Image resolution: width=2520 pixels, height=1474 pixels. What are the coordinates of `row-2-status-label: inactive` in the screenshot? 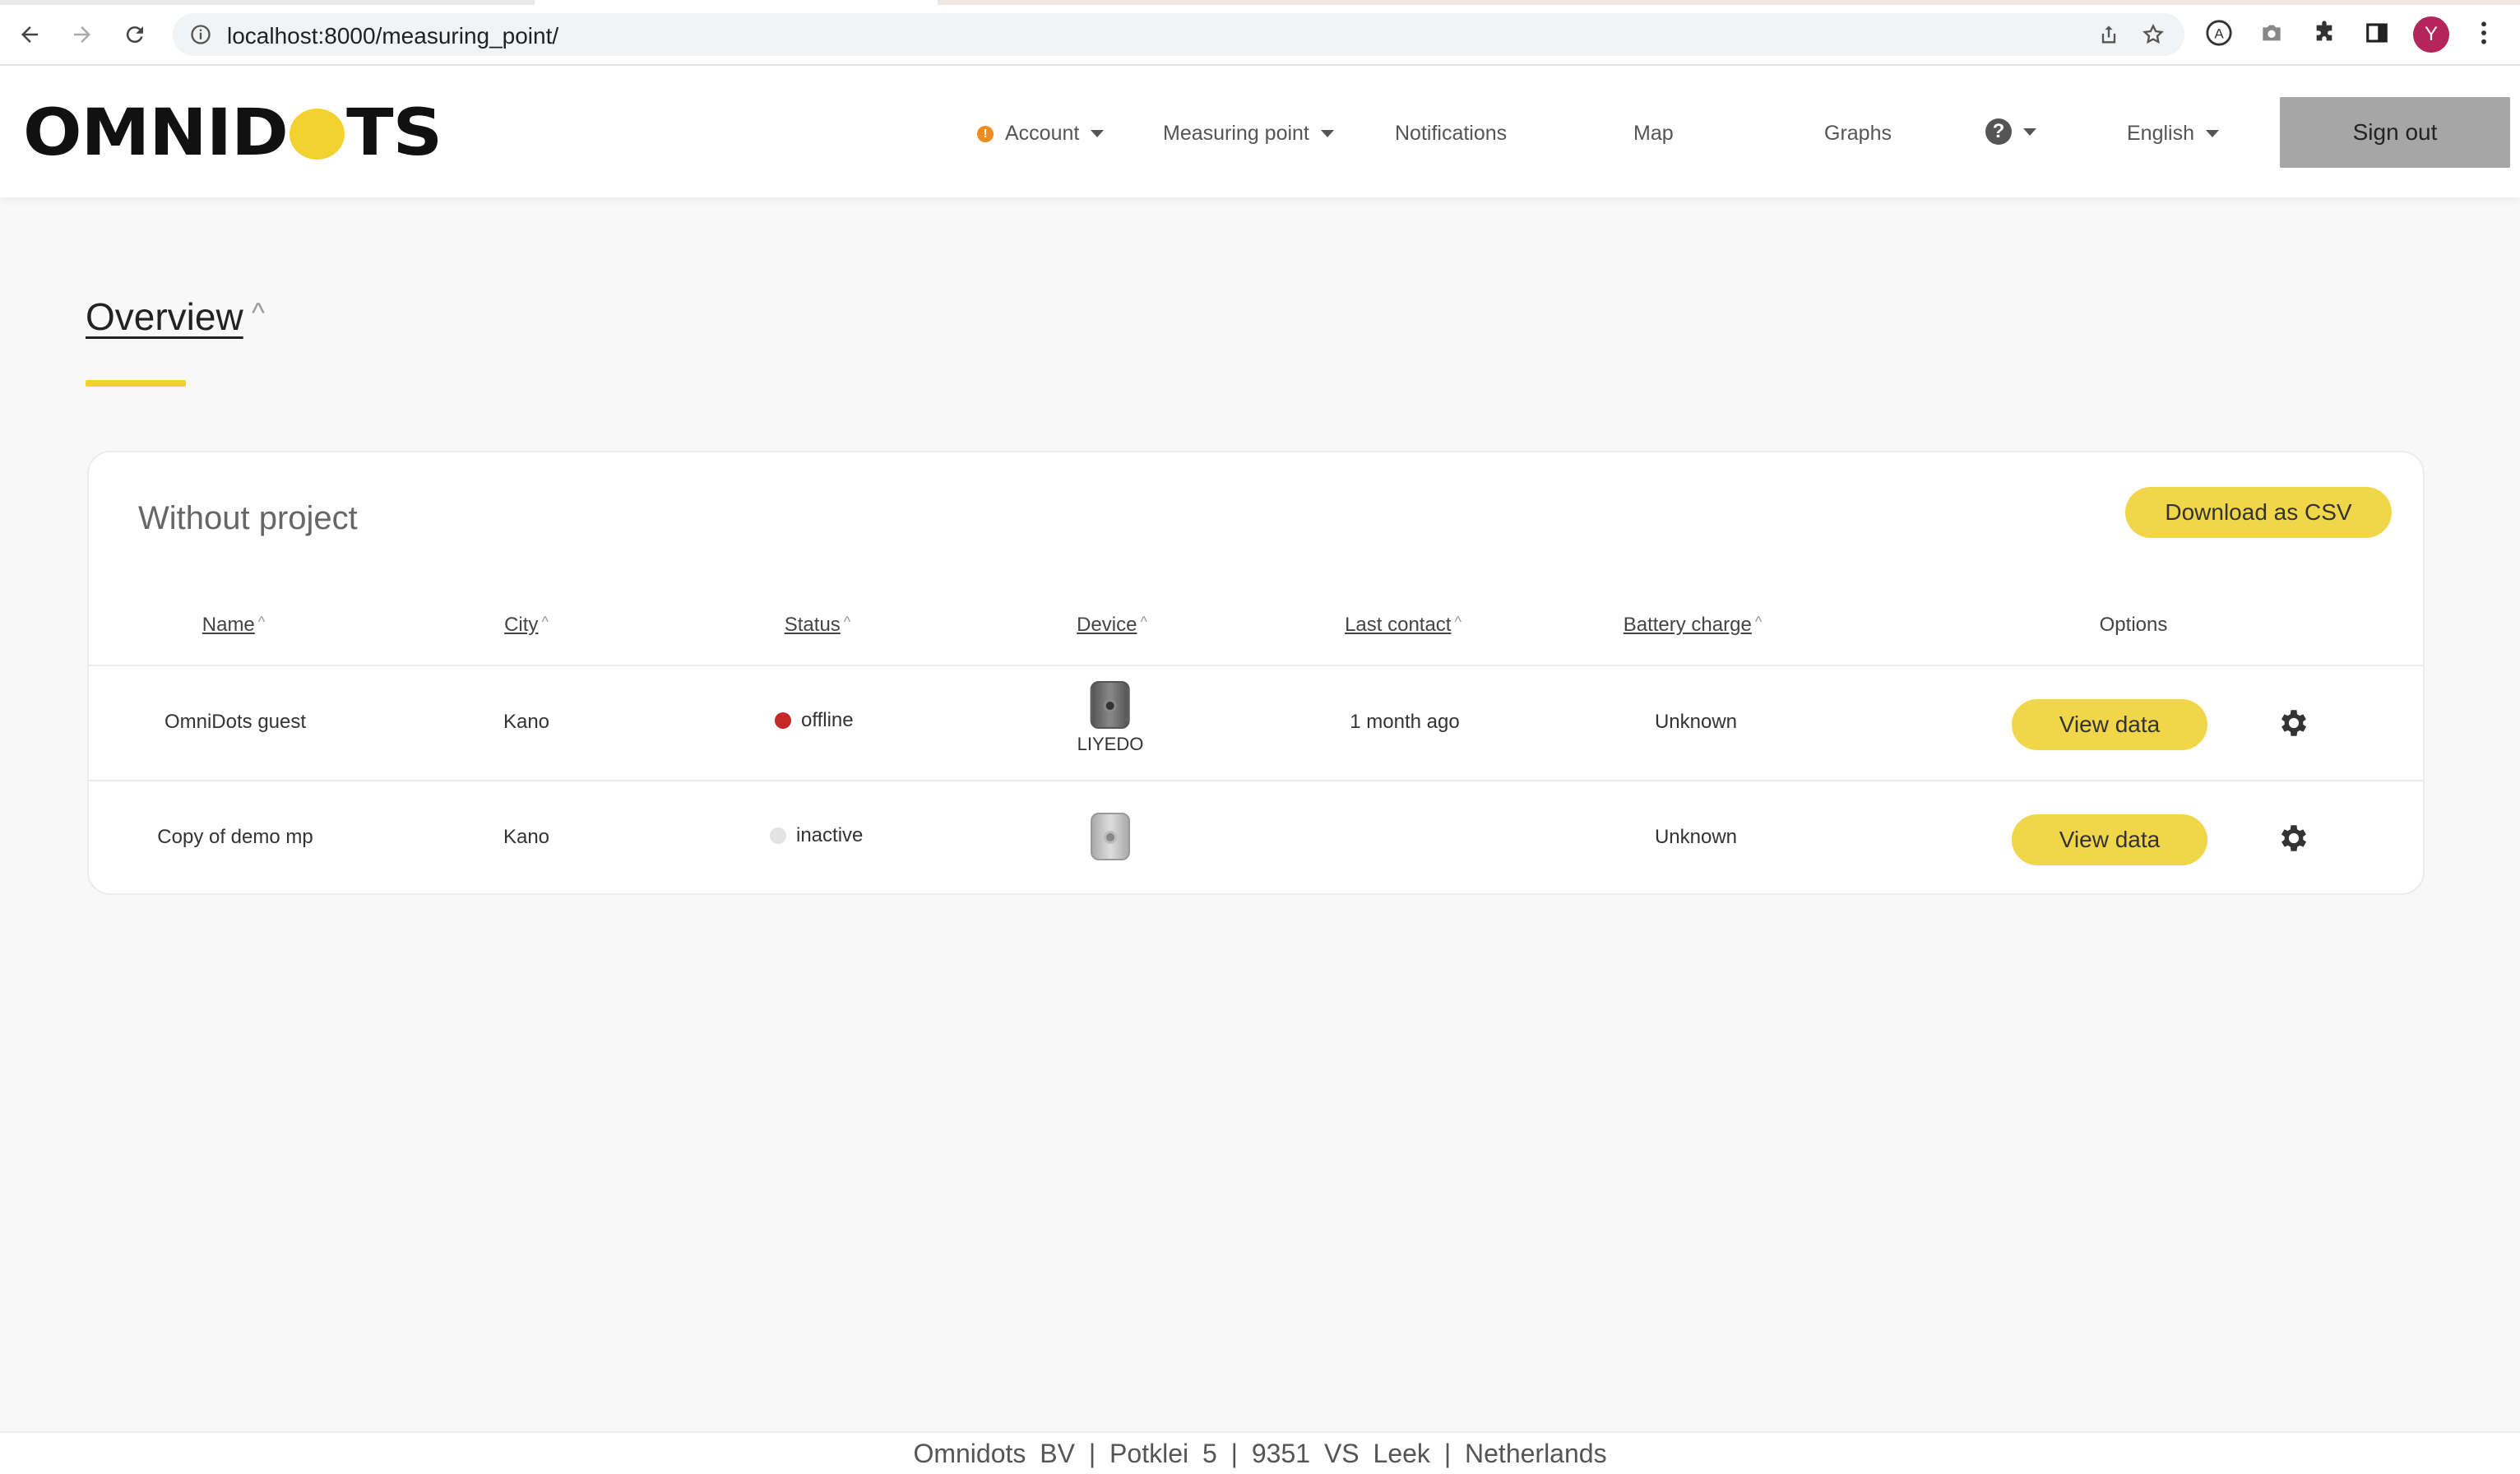 It's located at (830, 835).